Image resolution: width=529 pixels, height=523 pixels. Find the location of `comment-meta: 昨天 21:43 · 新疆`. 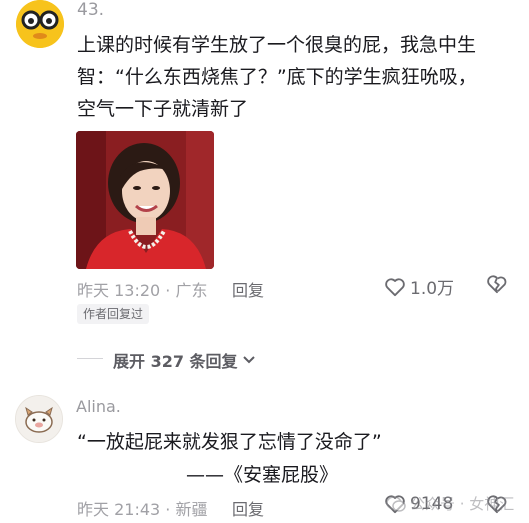

comment-meta: 昨天 21:43 · 新疆 is located at coordinates (142, 509).